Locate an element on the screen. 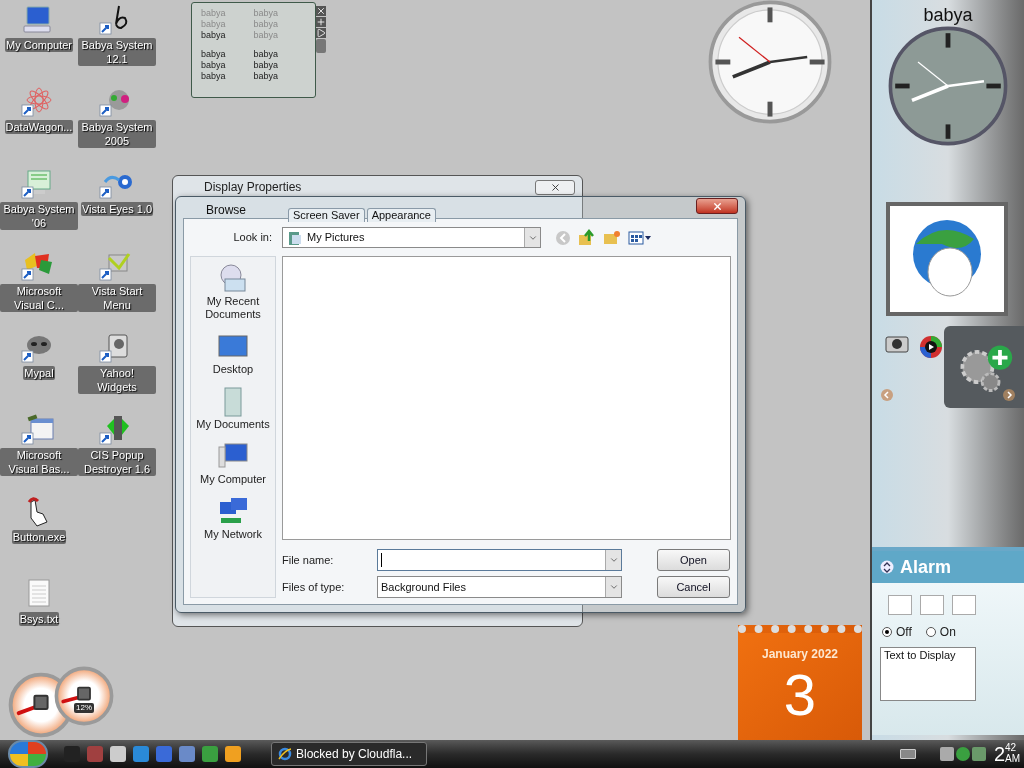  calendar-day: 3 is located at coordinates (800, 695).